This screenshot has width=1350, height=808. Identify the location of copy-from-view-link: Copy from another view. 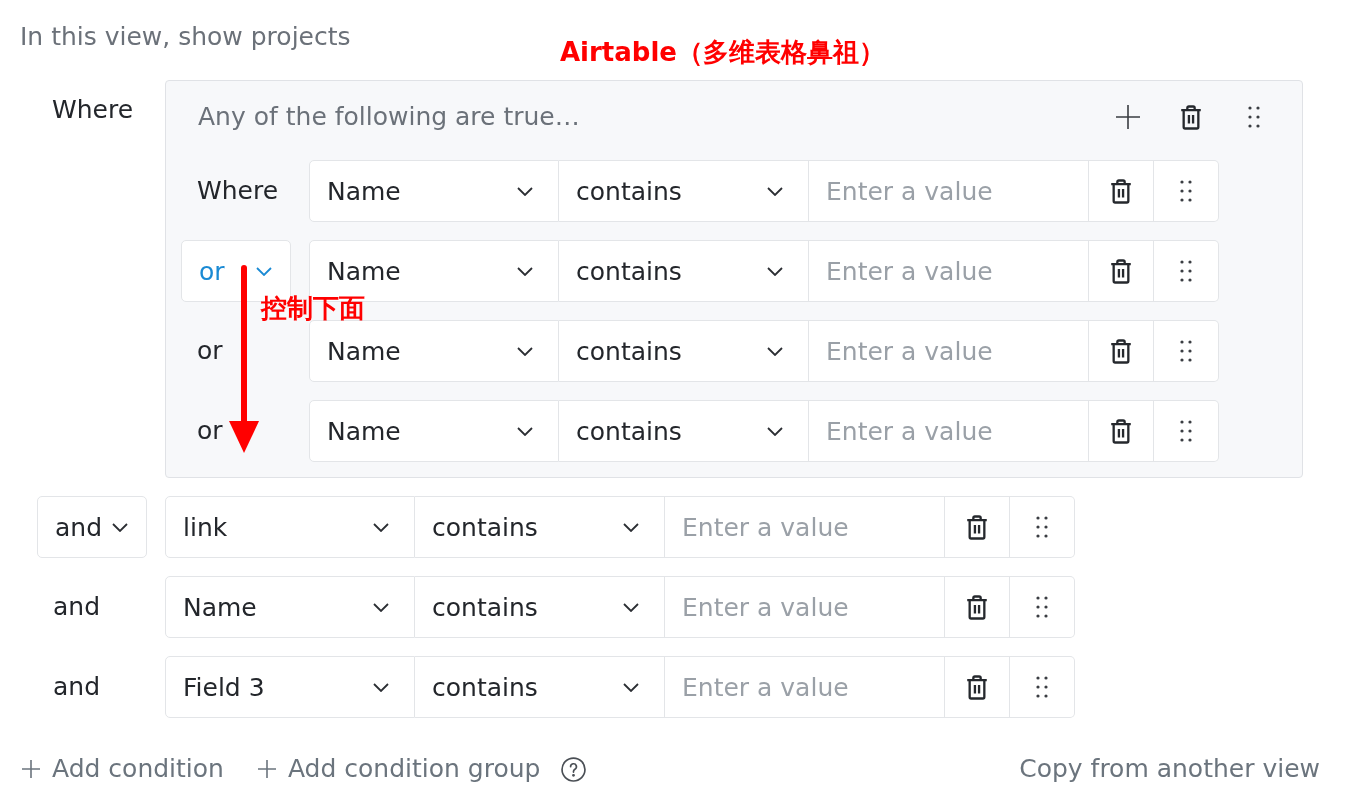
(1169, 769).